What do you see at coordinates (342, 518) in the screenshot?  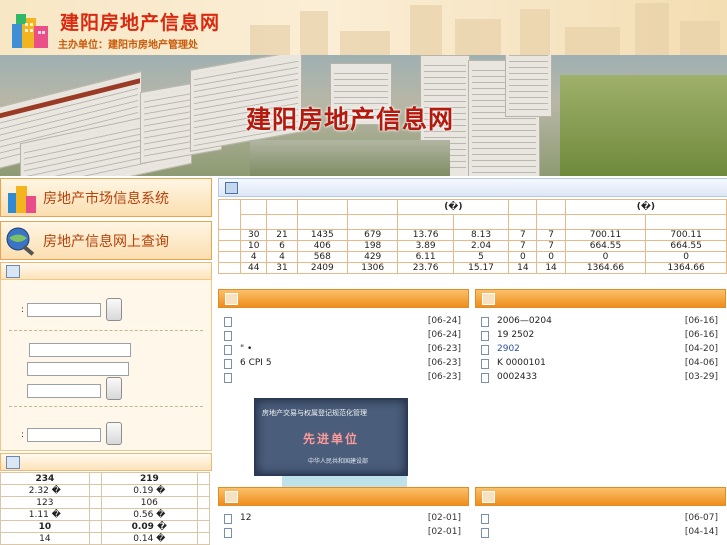 I see `news-item: 12 [02-01]` at bounding box center [342, 518].